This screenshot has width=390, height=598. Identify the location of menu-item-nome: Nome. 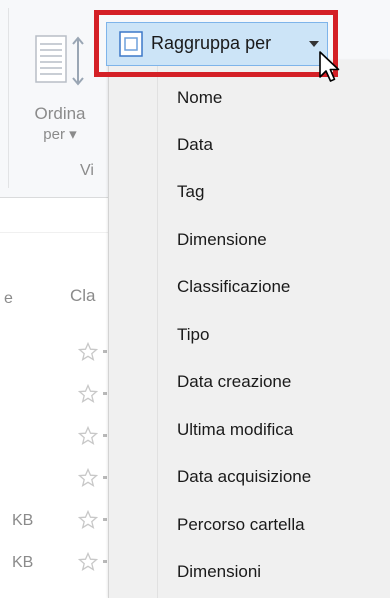
(249, 98).